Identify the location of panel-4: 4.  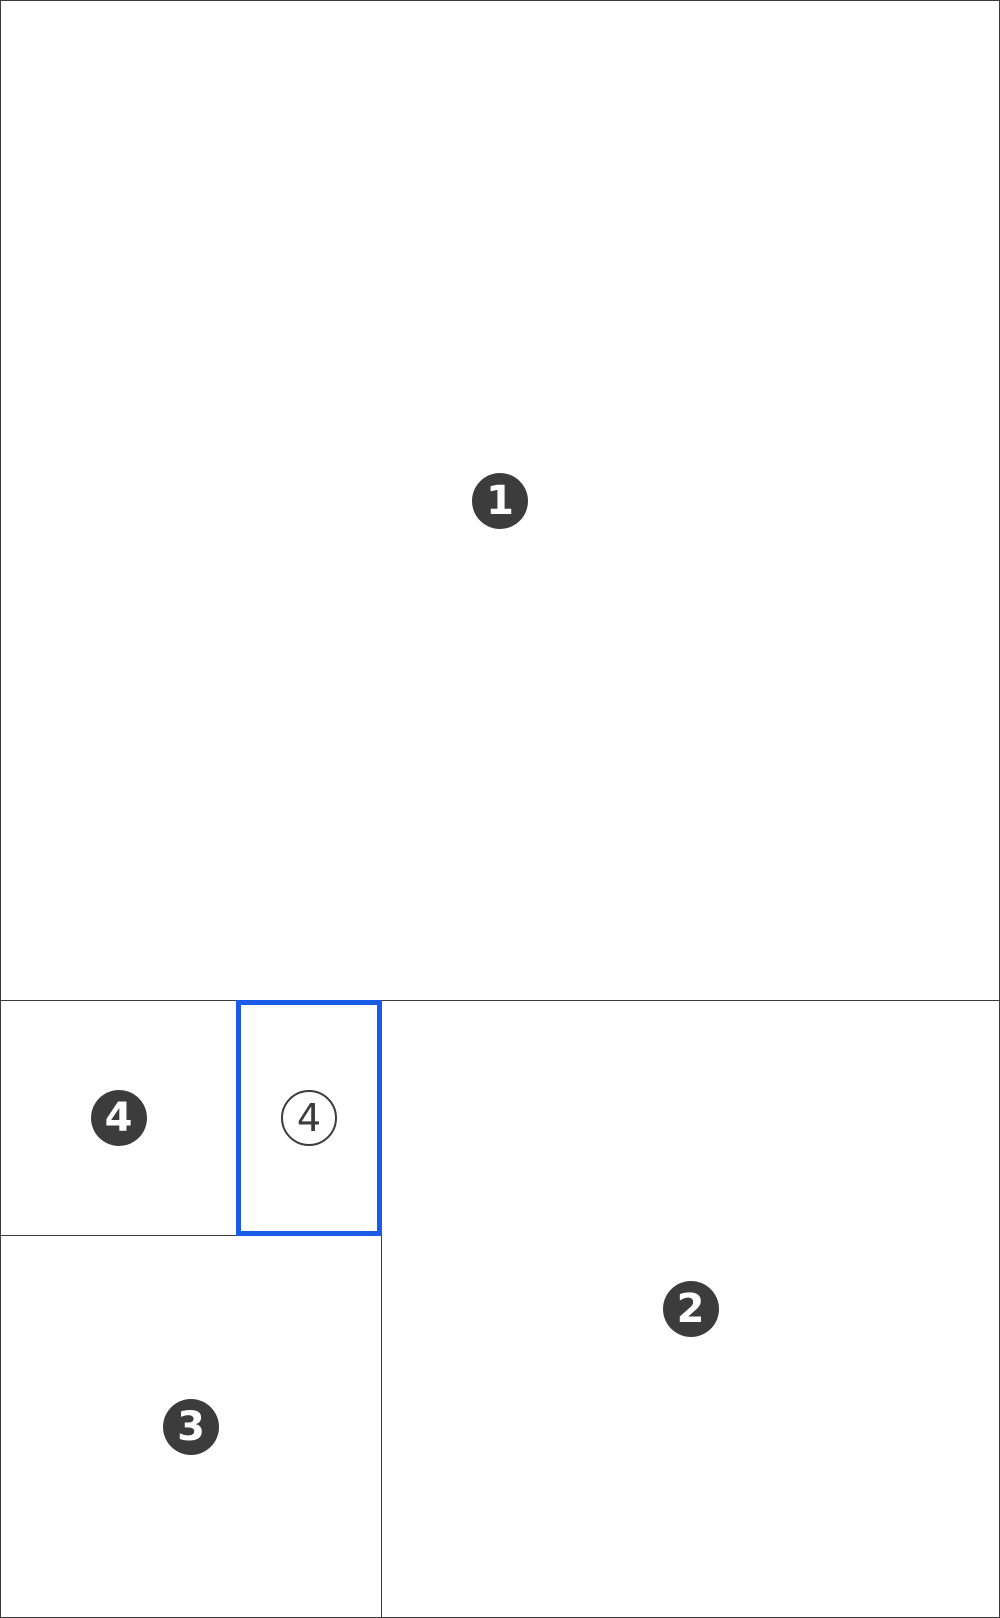
(118, 1118).